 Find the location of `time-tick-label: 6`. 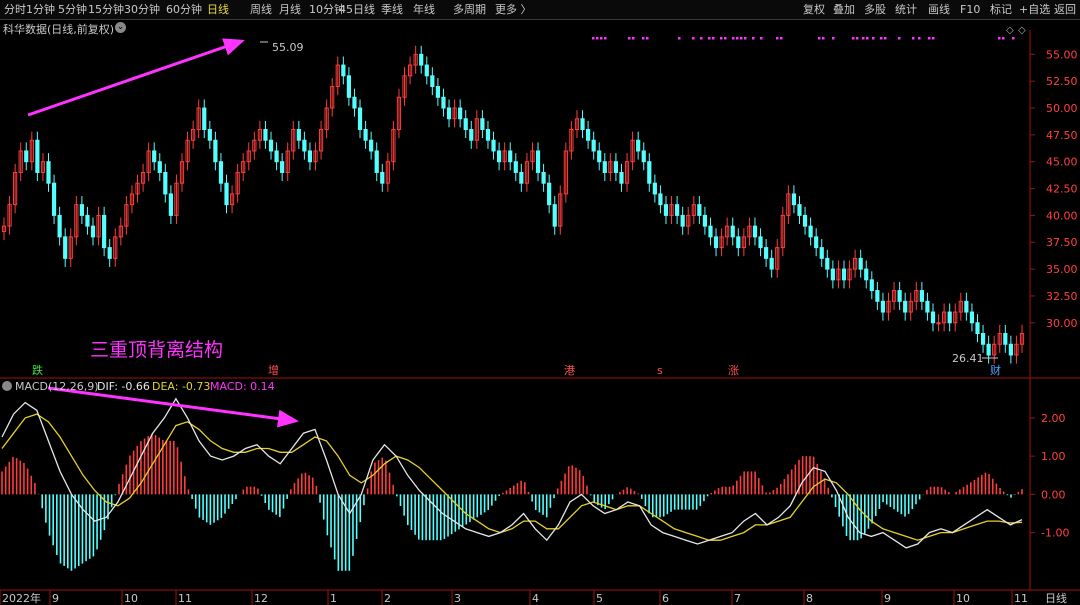

time-tick-label: 6 is located at coordinates (665, 598).